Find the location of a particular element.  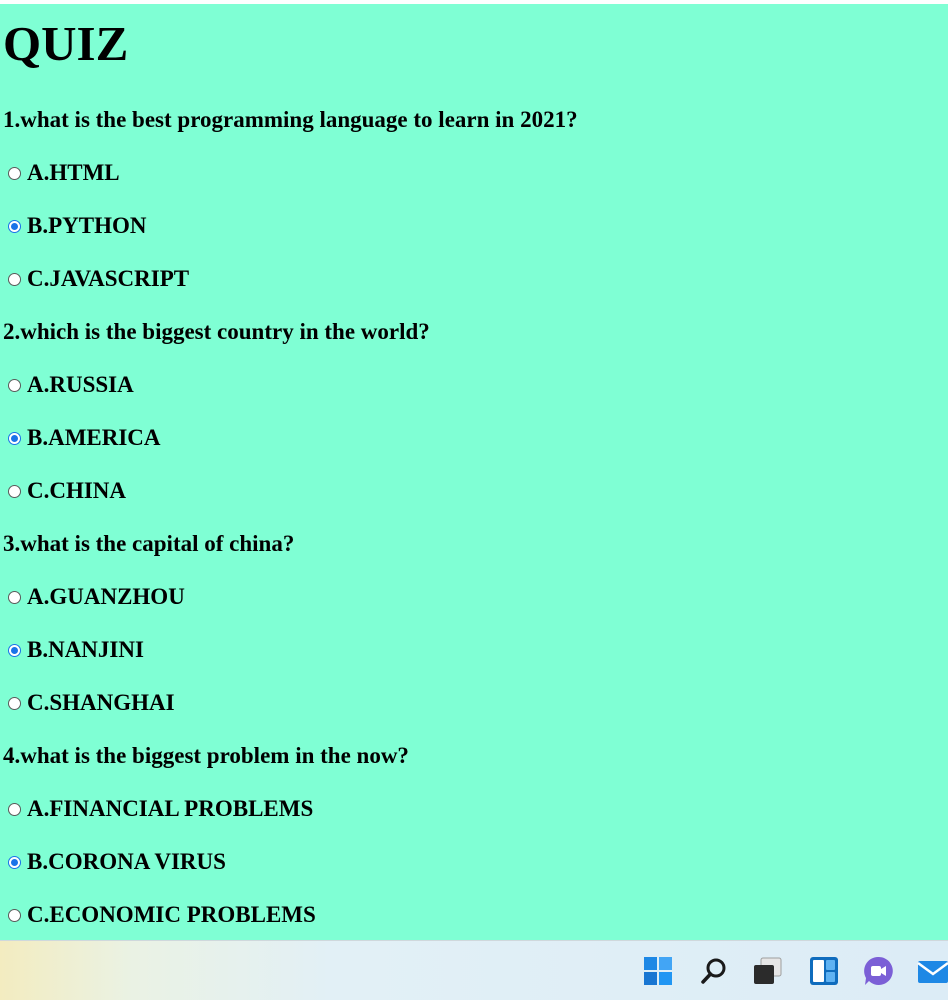

q1-option-b: B.PYTHON is located at coordinates (77, 226).